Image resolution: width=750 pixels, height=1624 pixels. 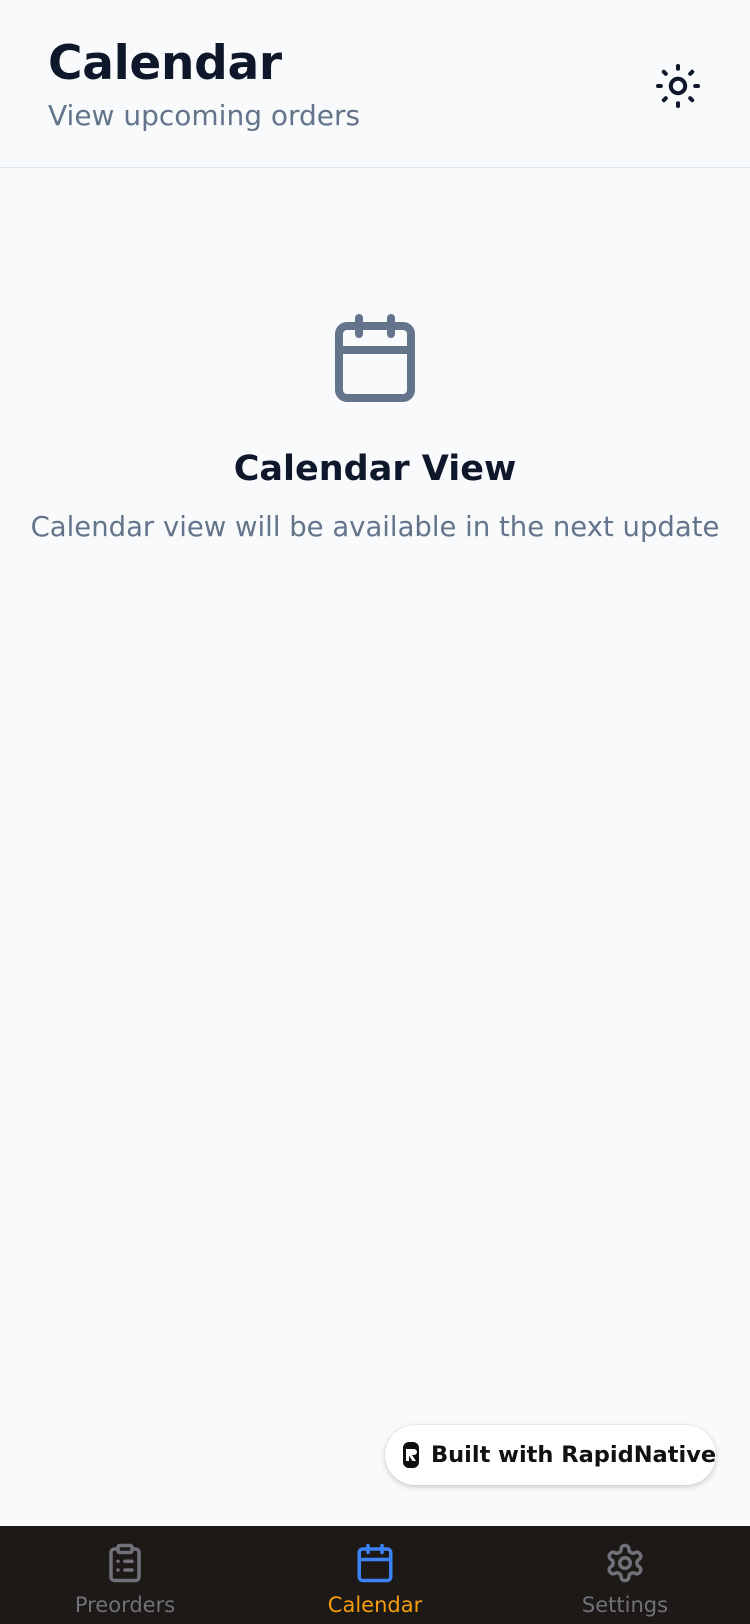 I want to click on tab-calendar: Calendar, so click(x=375, y=1575).